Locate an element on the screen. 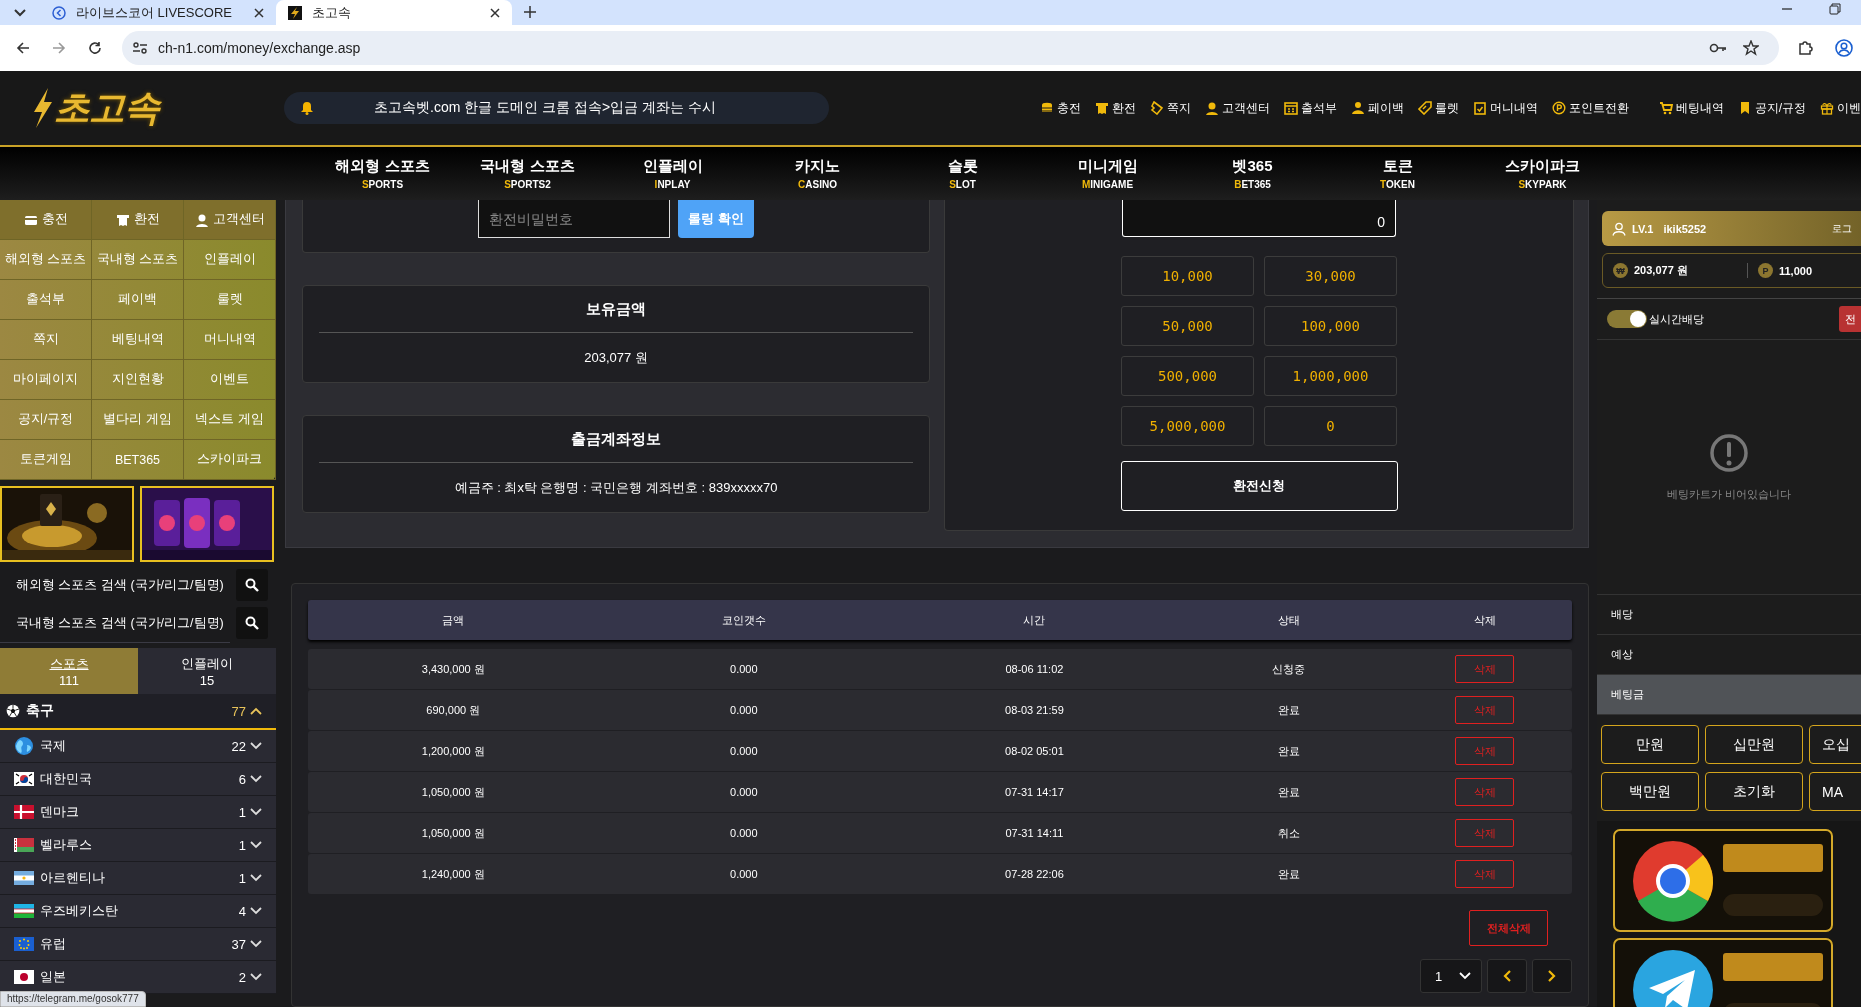 The height and width of the screenshot is (1007, 1861). table-cell-text: 완료 is located at coordinates (1288, 710).